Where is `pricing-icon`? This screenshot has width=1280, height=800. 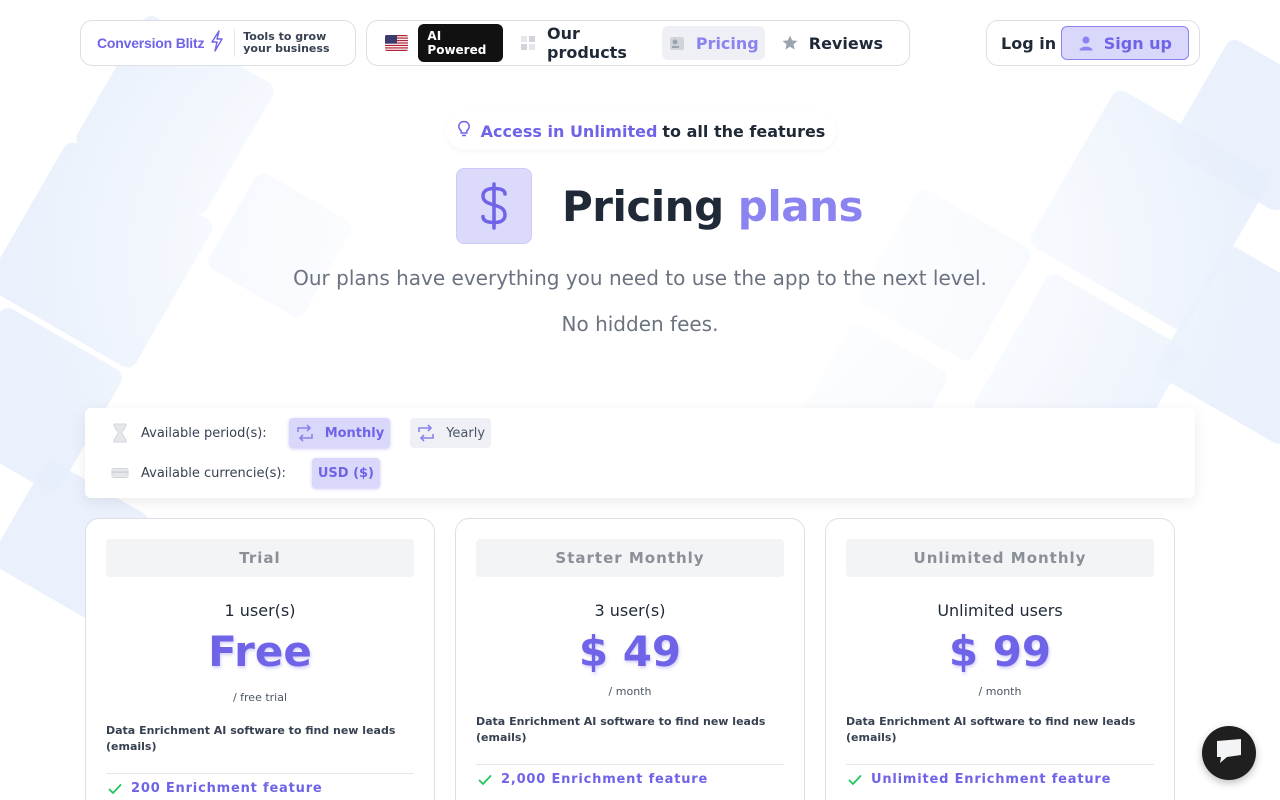
pricing-icon is located at coordinates (677, 43).